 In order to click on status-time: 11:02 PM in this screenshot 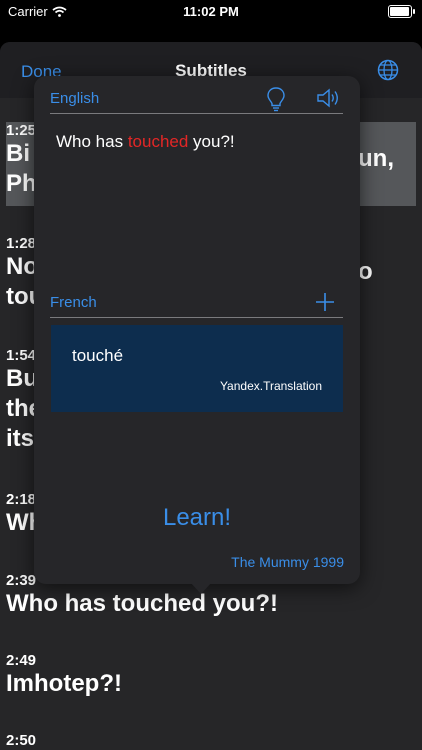, I will do `click(211, 11)`.